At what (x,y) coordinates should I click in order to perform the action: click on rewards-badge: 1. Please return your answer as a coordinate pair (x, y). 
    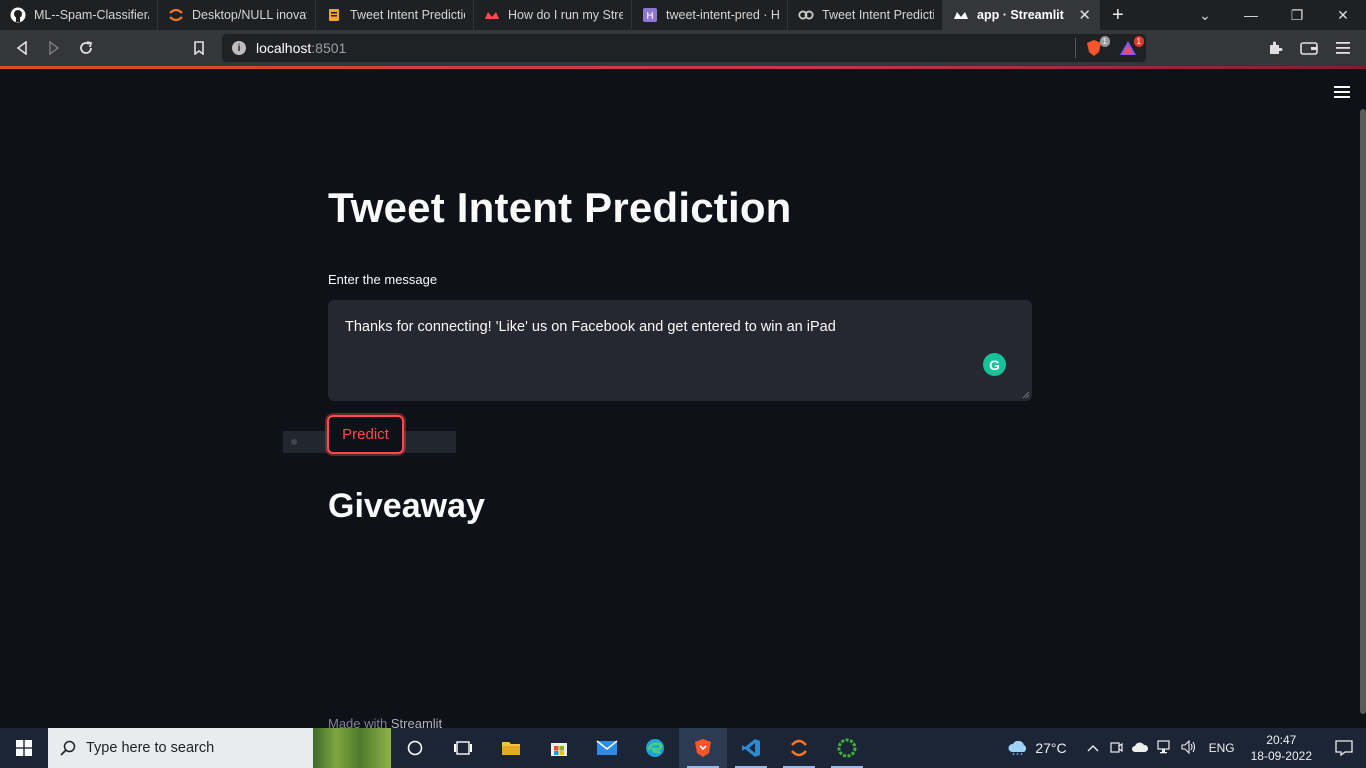
    Looking at the image, I should click on (1138, 41).